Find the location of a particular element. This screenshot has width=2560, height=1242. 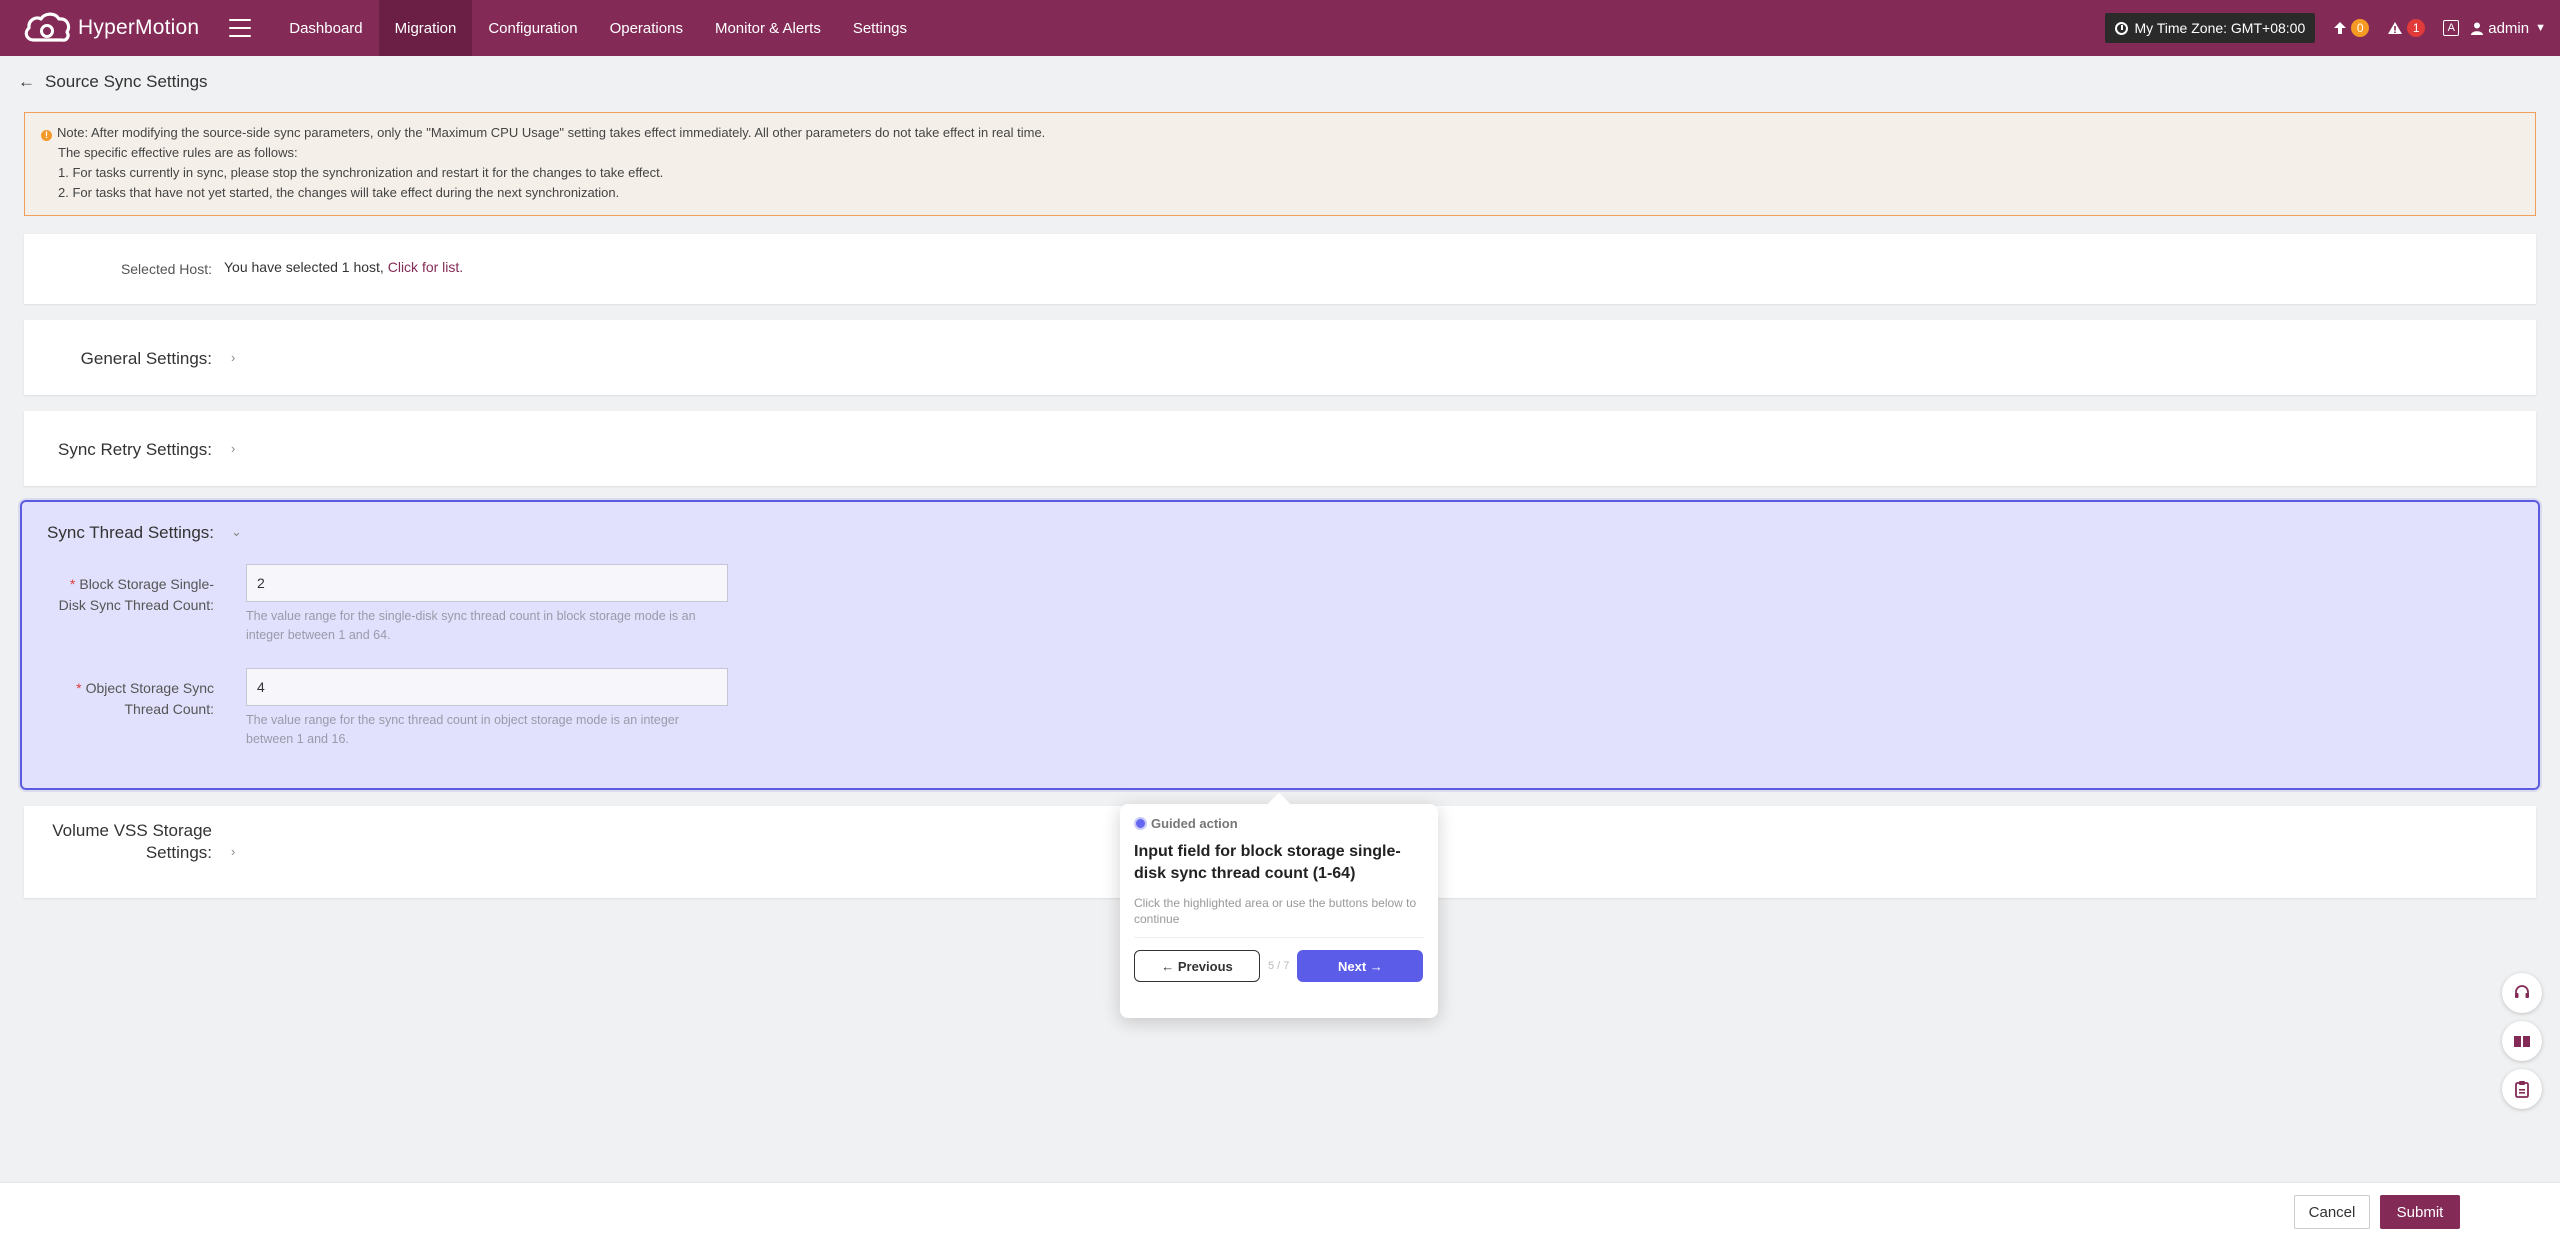

selected-host-summary: You have selected 1 host, is located at coordinates (304, 267).